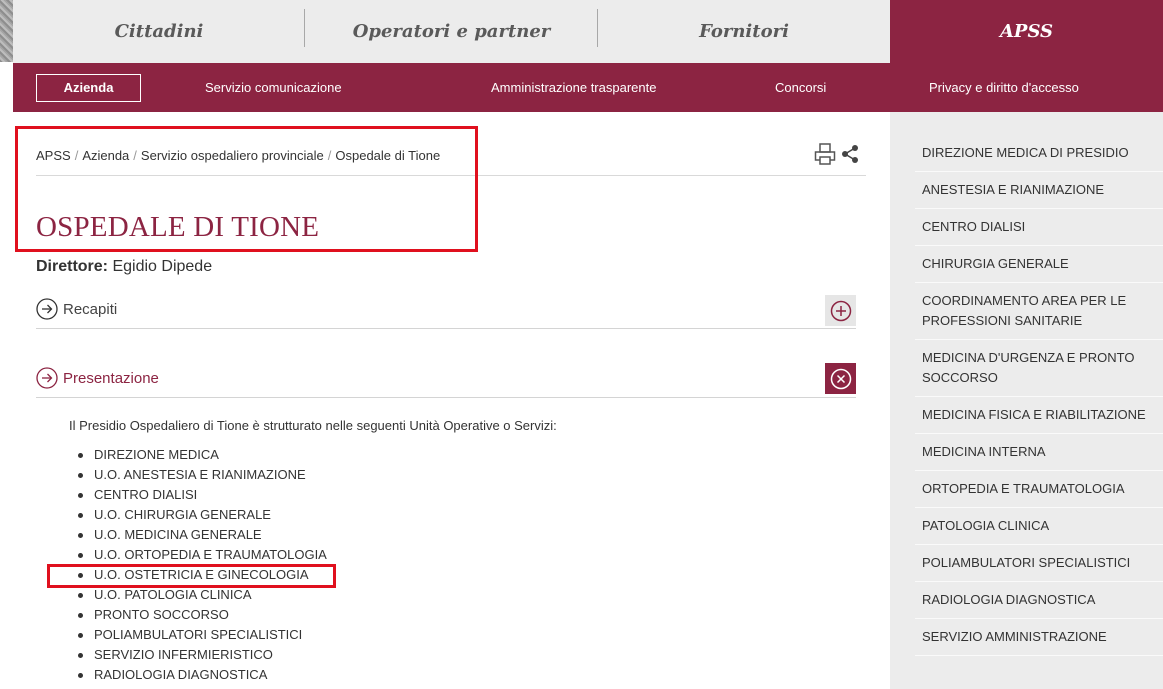  I want to click on sidebar-item-centro-dialisi: CENTRO DIALISI, so click(1026, 227).